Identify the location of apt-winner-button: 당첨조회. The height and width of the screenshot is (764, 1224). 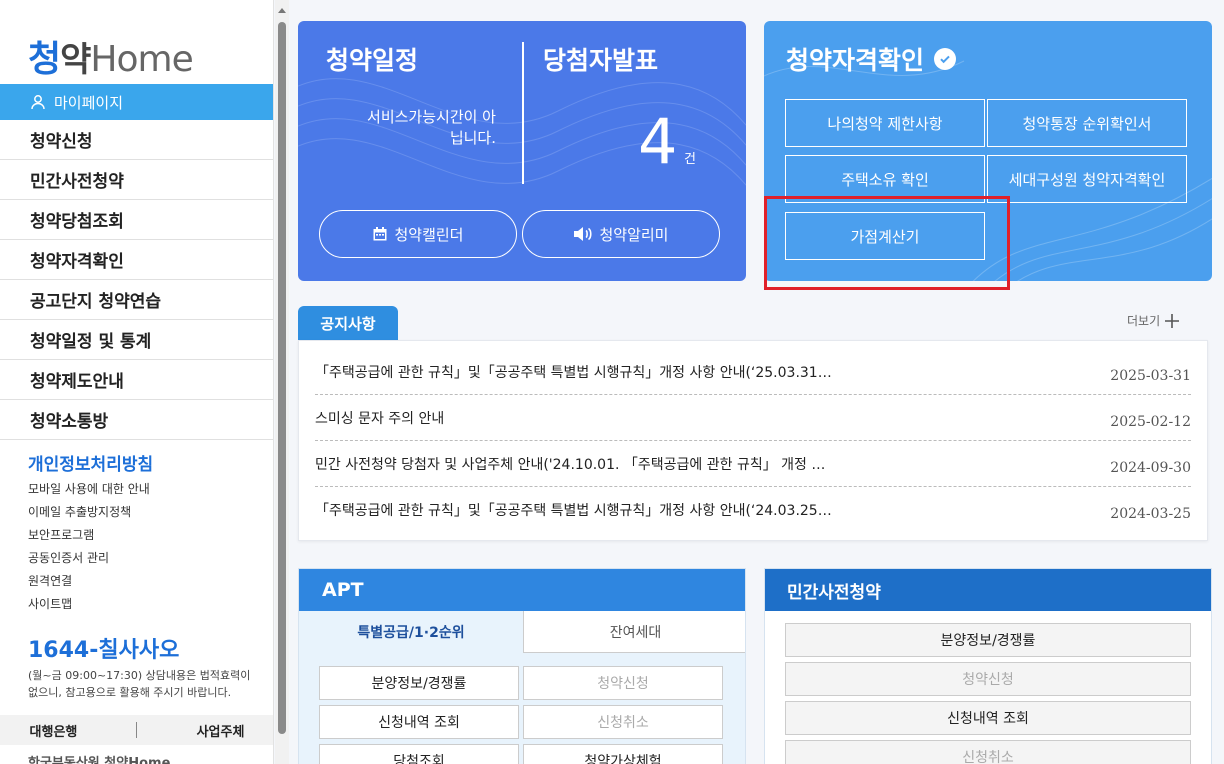
(419, 754).